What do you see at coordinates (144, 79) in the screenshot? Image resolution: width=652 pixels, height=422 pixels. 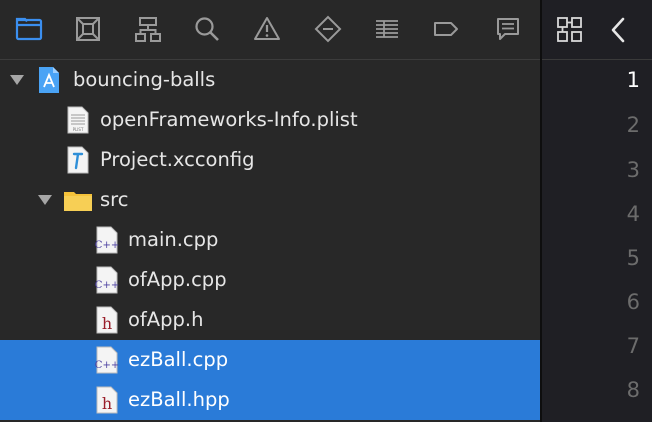 I see `project-label: bouncing-balls` at bounding box center [144, 79].